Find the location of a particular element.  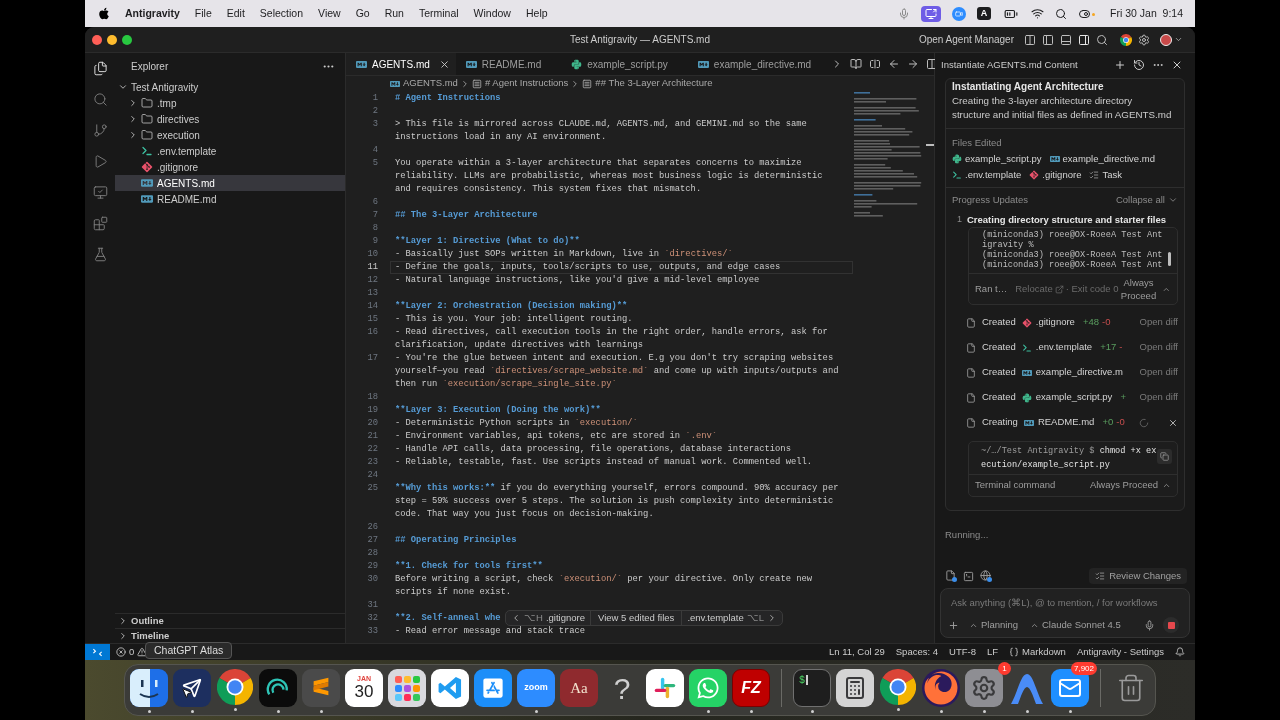

right-panel-icon is located at coordinates (1084, 39).